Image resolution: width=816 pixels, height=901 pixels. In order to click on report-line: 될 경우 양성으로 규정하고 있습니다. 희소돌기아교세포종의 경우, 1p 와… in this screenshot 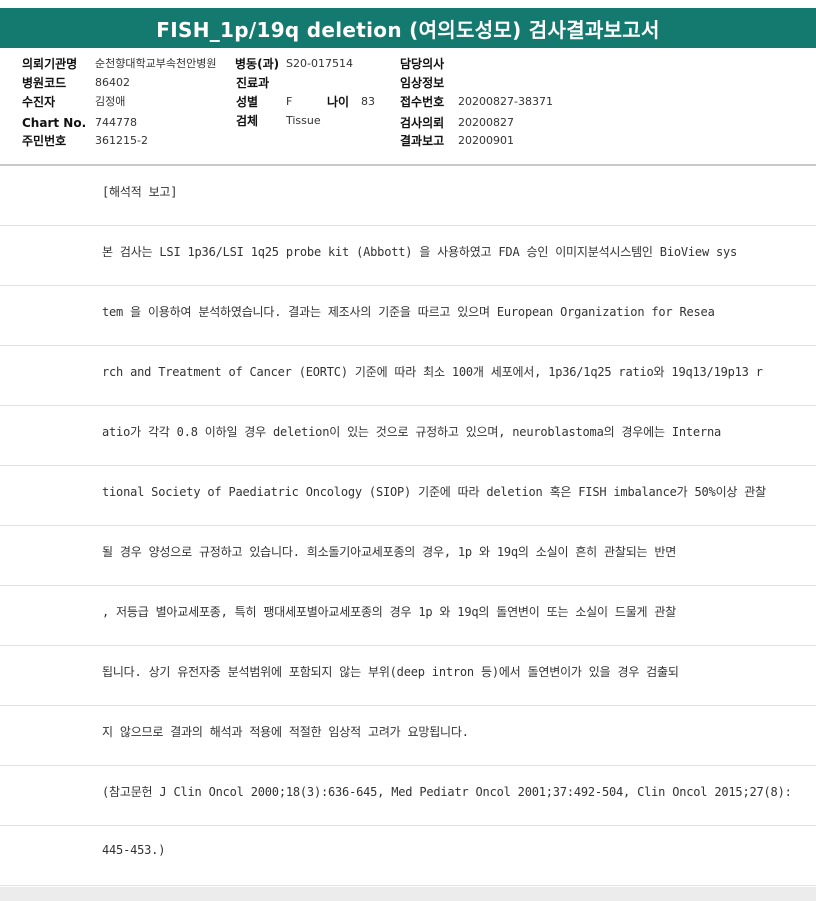, I will do `click(408, 556)`.